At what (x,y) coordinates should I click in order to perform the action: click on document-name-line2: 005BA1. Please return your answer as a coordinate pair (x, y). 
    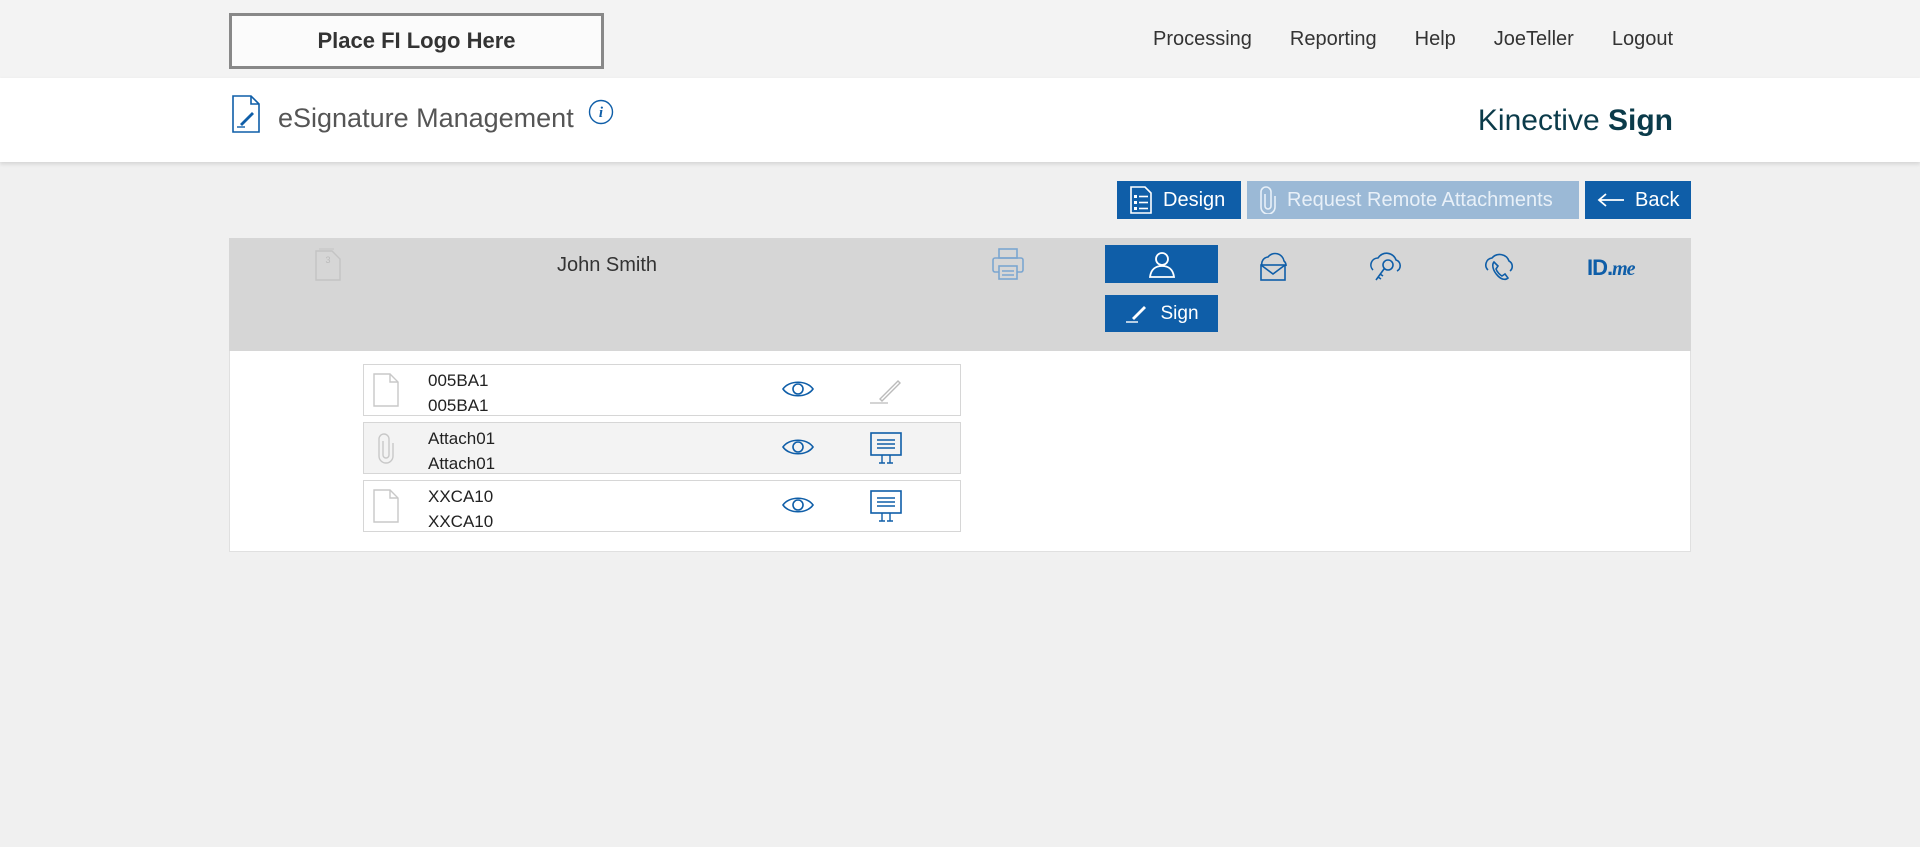
    Looking at the image, I should click on (458, 405).